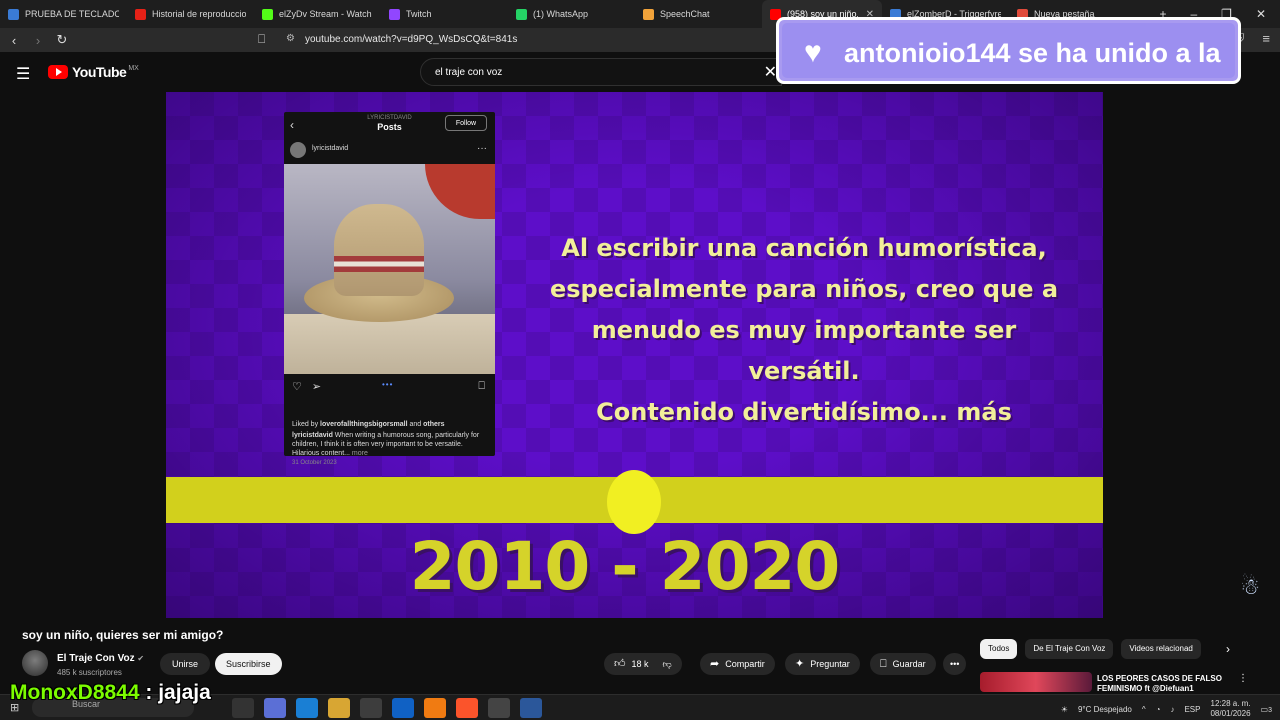 The width and height of the screenshot is (1280, 720). Describe the element at coordinates (14, 40) in the screenshot. I see `back-icon: ‹` at that location.